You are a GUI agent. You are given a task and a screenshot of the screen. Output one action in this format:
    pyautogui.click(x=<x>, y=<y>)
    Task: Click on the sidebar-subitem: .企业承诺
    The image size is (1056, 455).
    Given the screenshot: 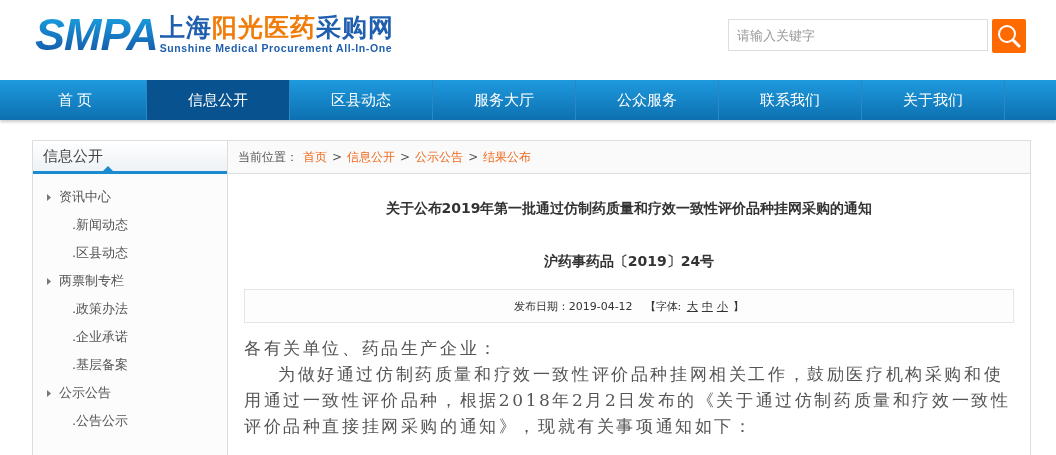 What is the action you would take?
    pyautogui.click(x=100, y=337)
    